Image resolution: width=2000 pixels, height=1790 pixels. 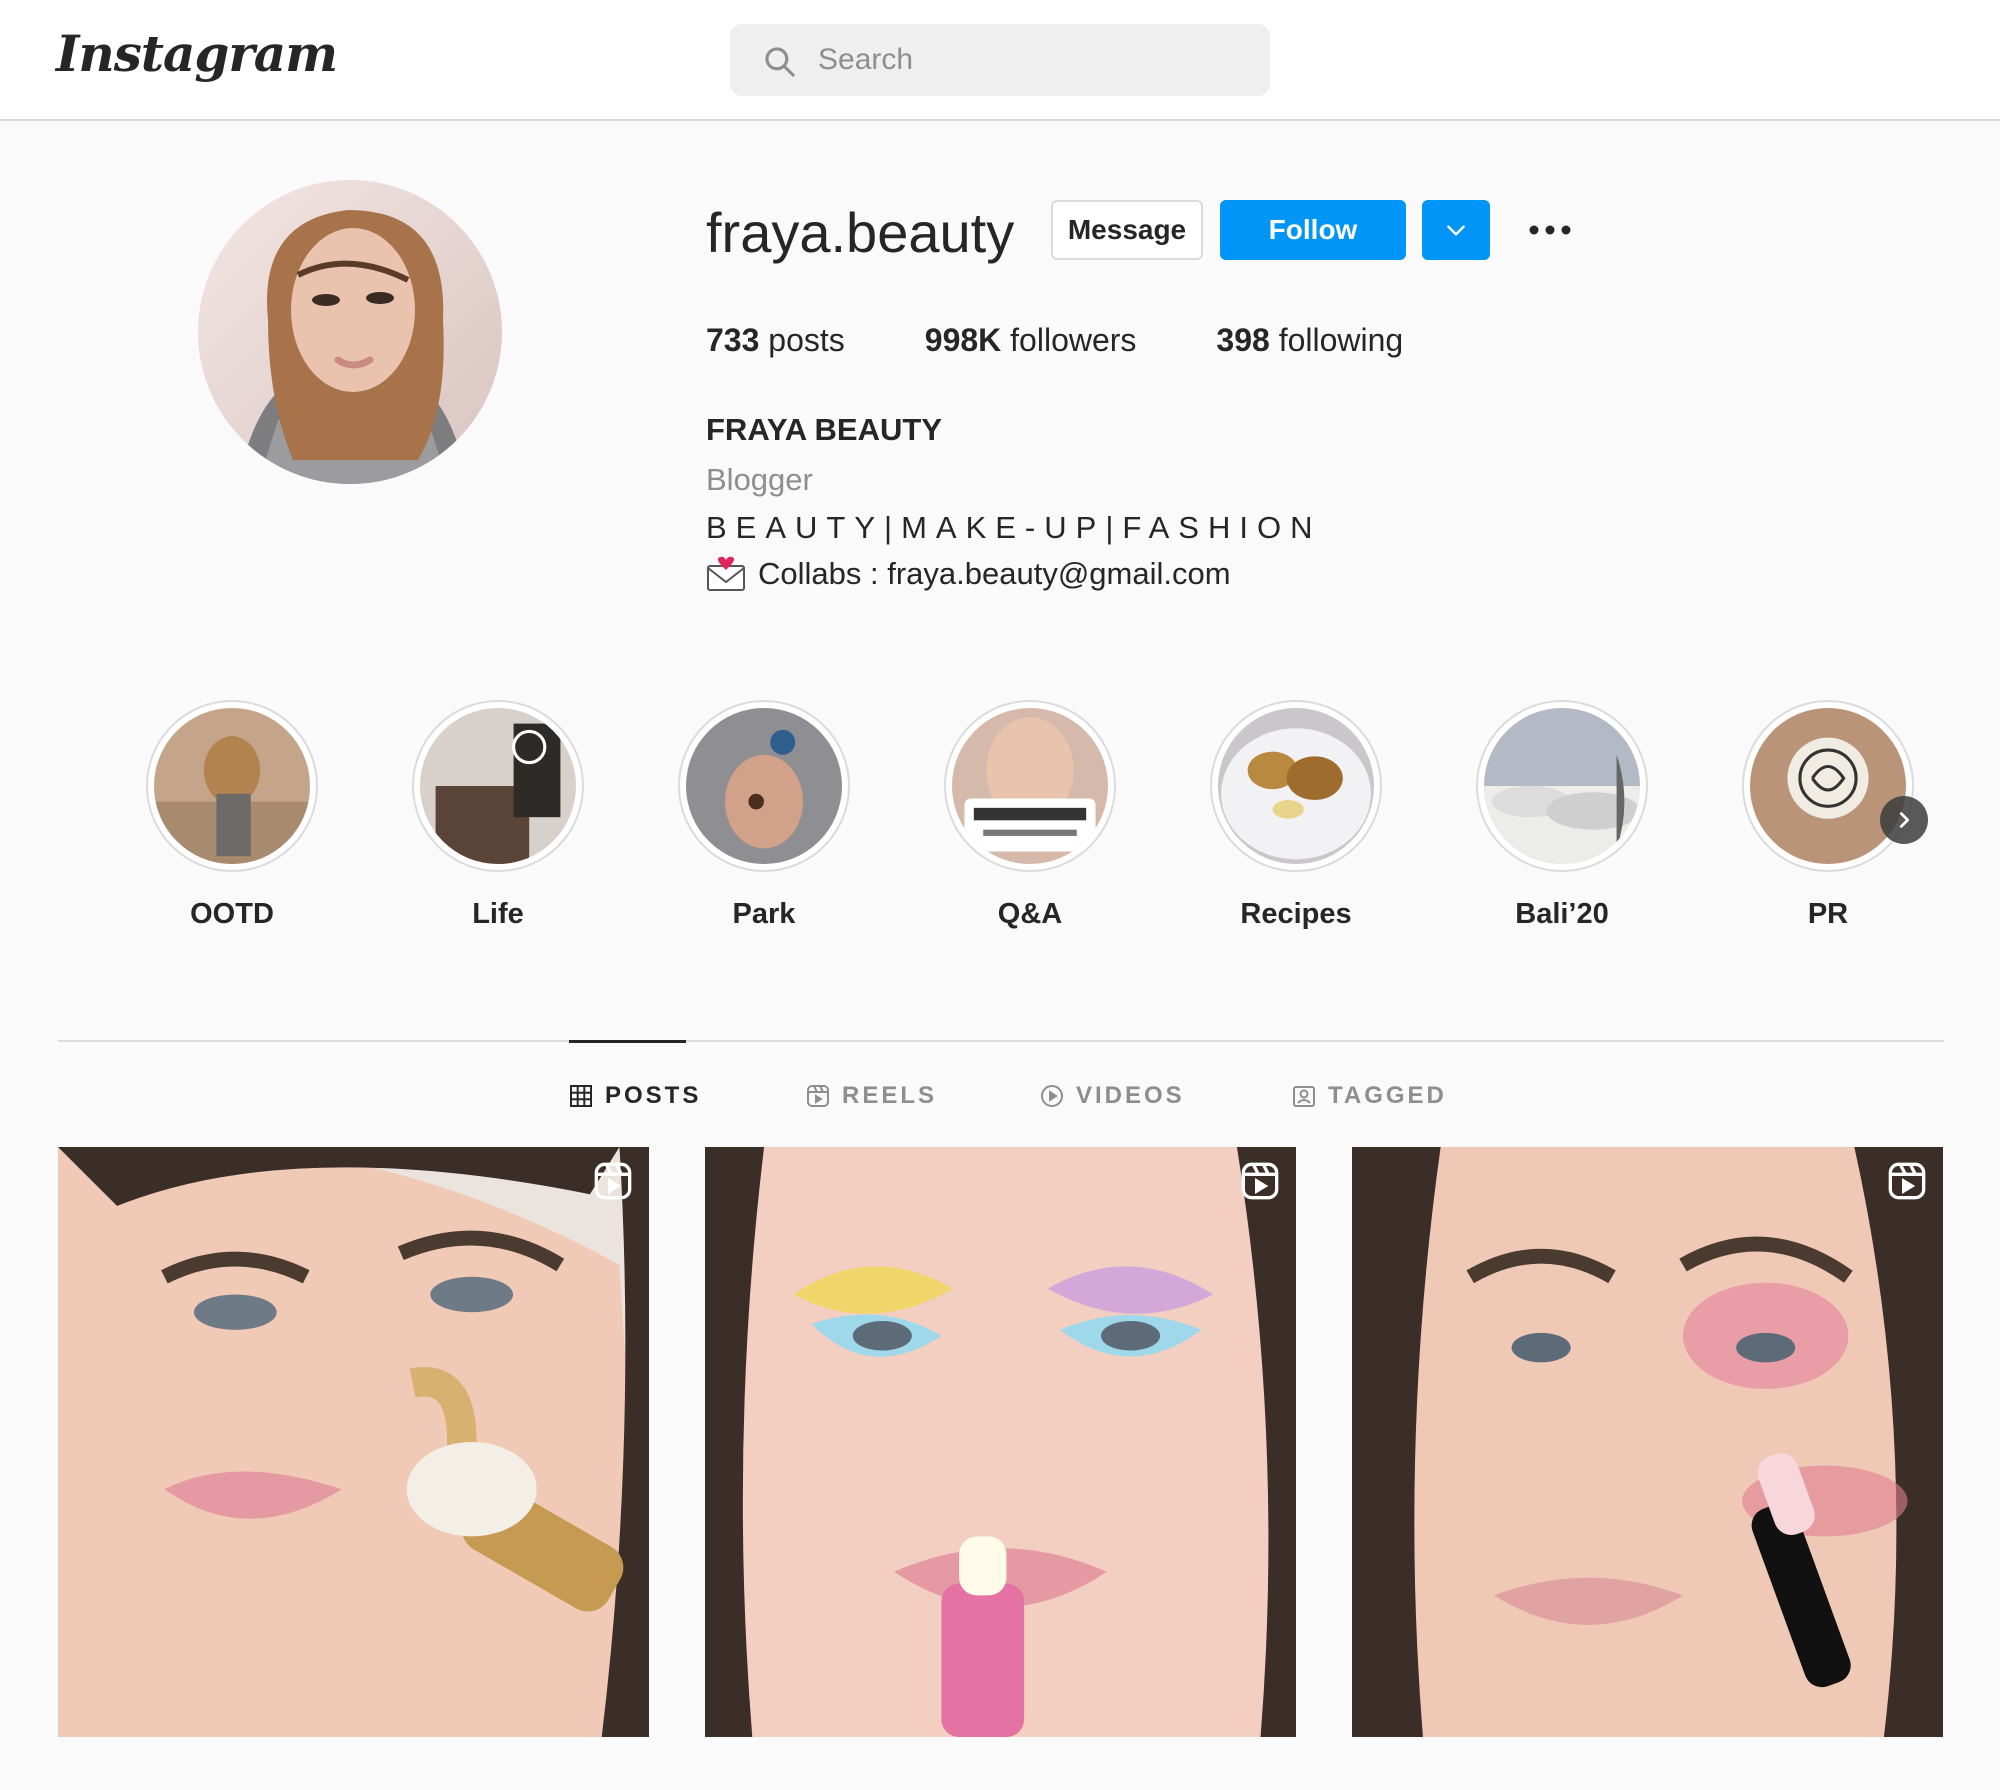 I want to click on highlights-next-button, so click(x=1904, y=820).